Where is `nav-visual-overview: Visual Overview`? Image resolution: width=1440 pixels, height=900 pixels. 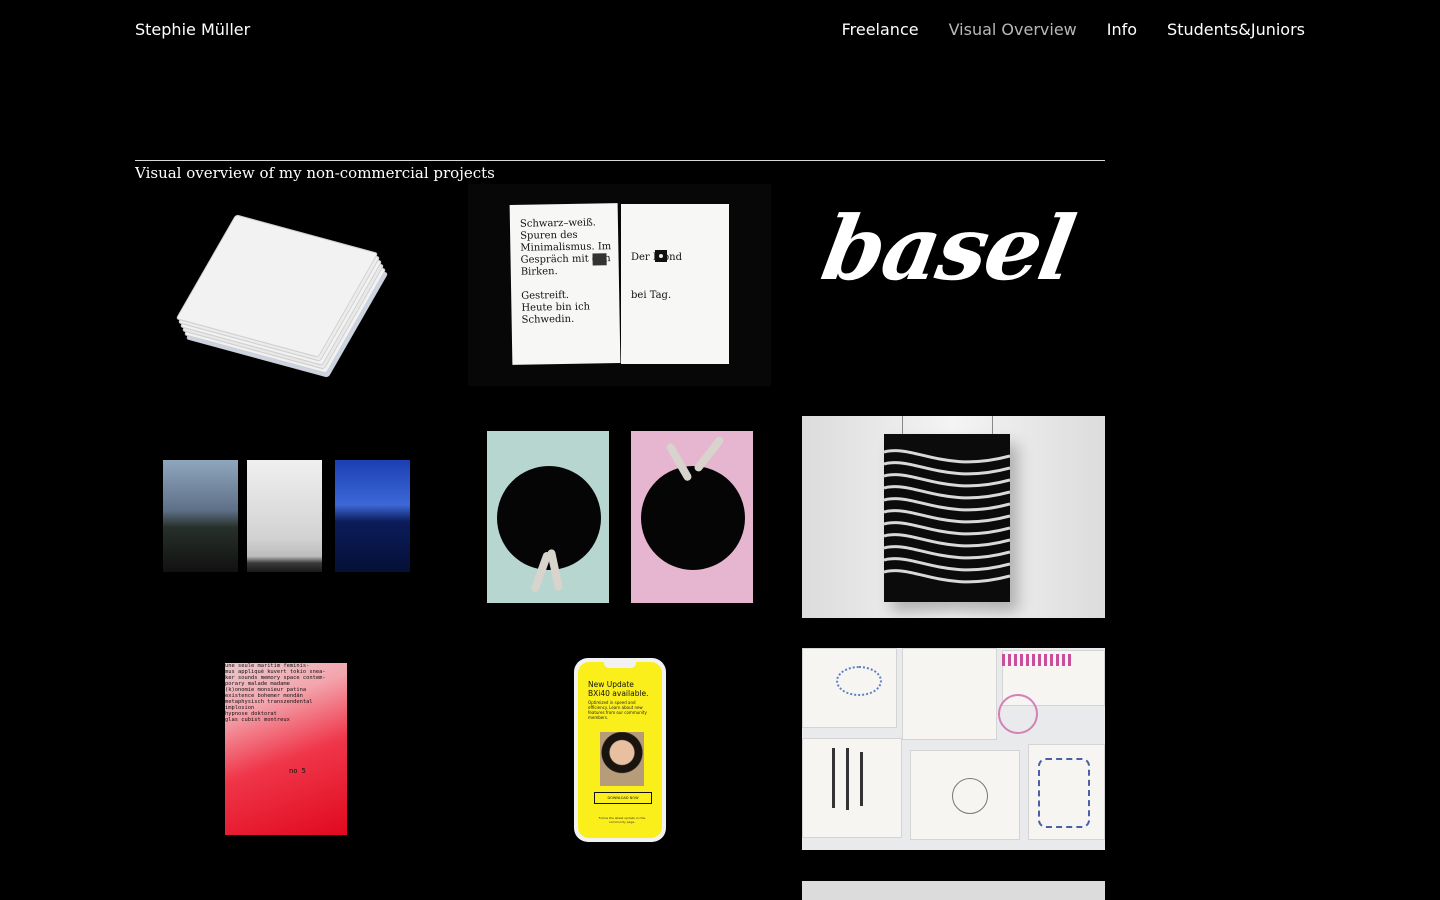
nav-visual-overview: Visual Overview is located at coordinates (1013, 29).